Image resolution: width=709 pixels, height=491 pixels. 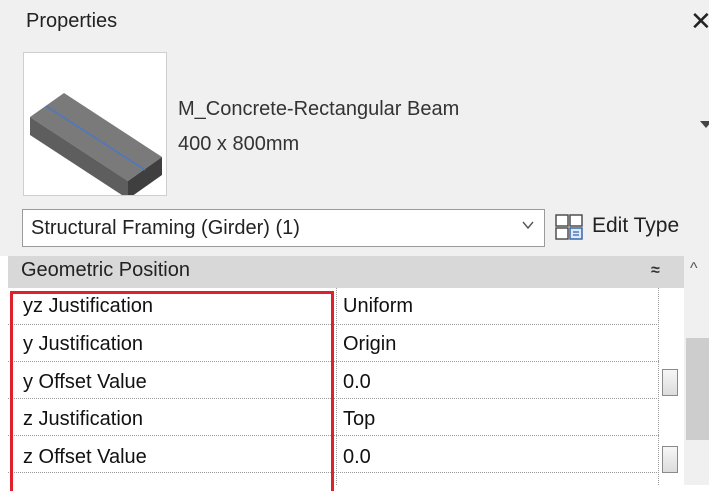 I want to click on edit-type-icon, so click(x=570, y=227).